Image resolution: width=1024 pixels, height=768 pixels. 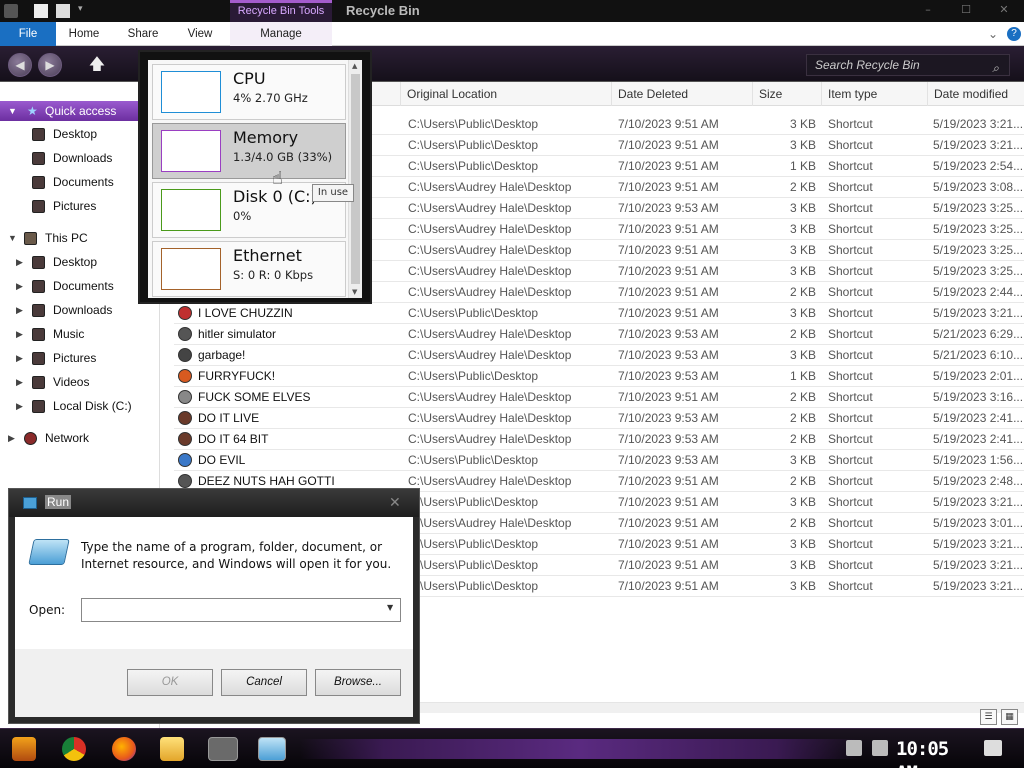 I want to click on volume-icon, so click(x=880, y=748).